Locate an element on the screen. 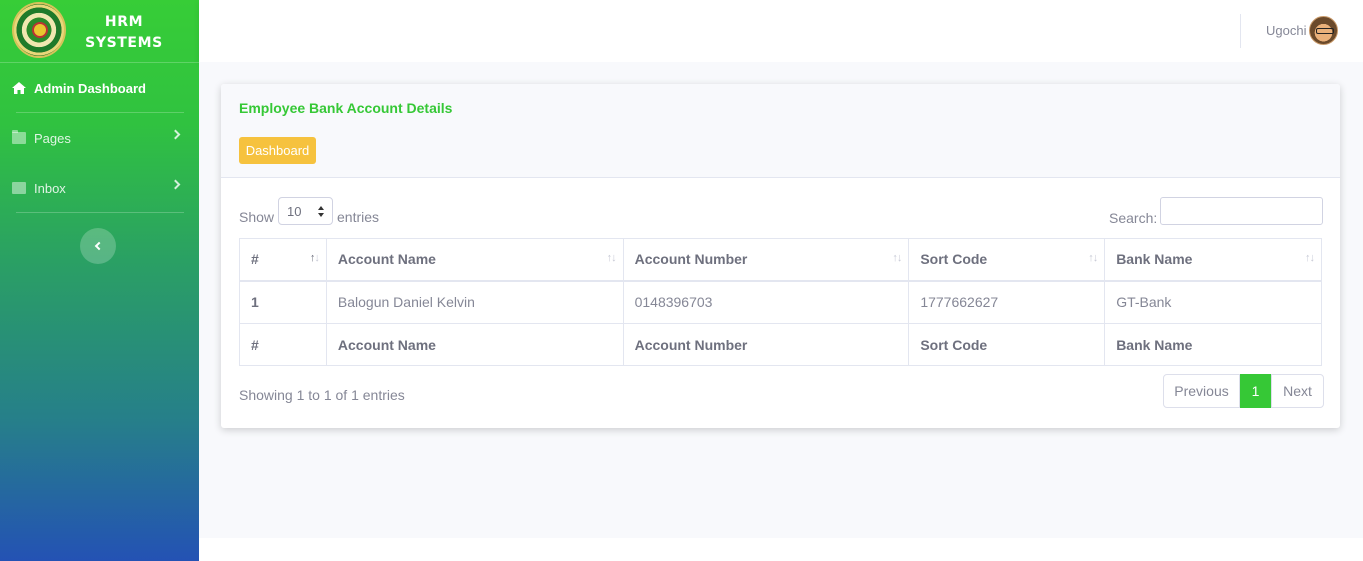 Image resolution: width=1363 pixels, height=561 pixels. chevron-left-icon is located at coordinates (99, 246).